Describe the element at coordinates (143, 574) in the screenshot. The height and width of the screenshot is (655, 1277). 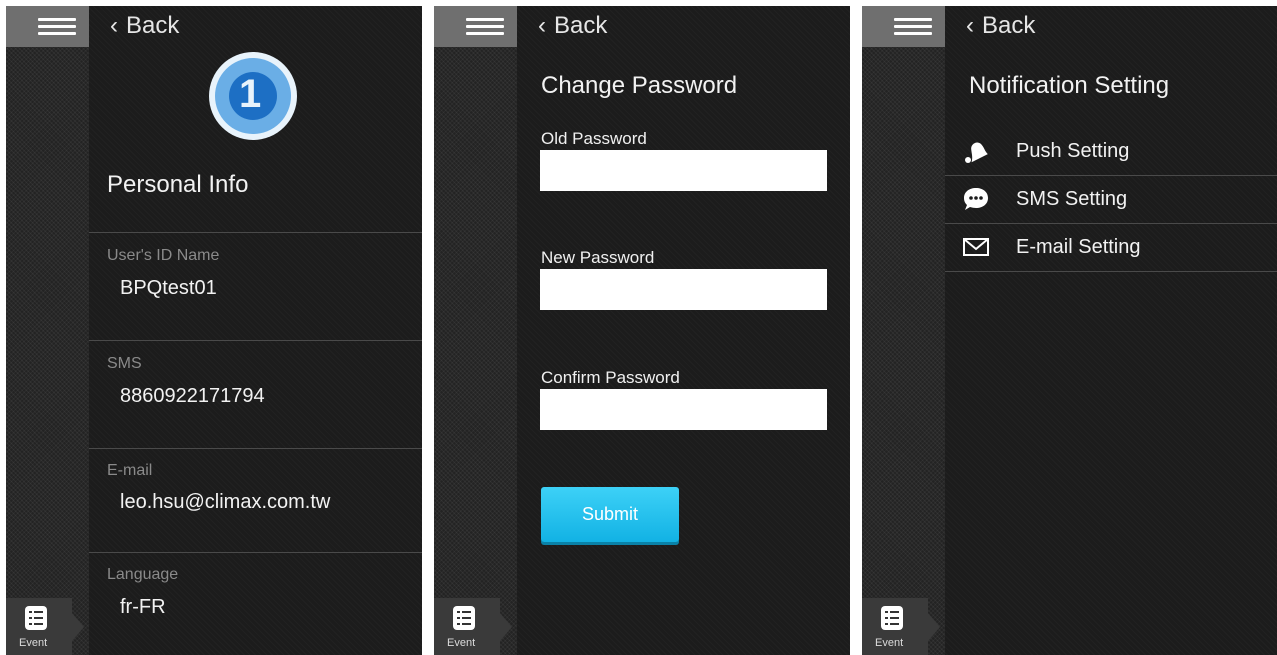
I see `language-label: Language` at that location.